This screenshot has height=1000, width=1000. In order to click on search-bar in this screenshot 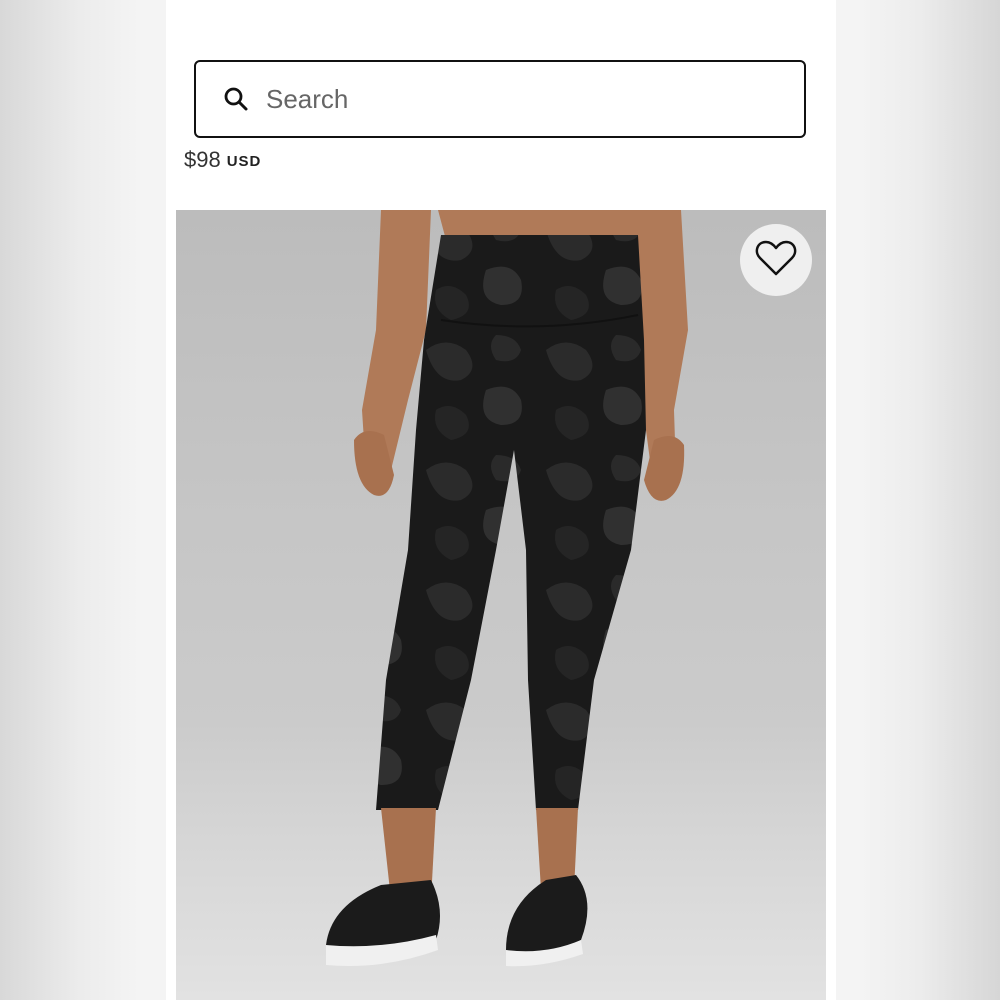, I will do `click(500, 99)`.